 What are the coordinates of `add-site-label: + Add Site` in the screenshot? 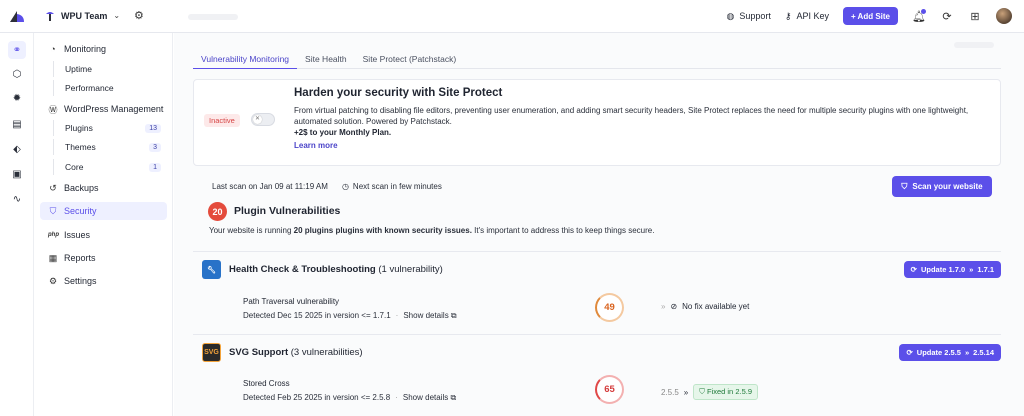 It's located at (870, 16).